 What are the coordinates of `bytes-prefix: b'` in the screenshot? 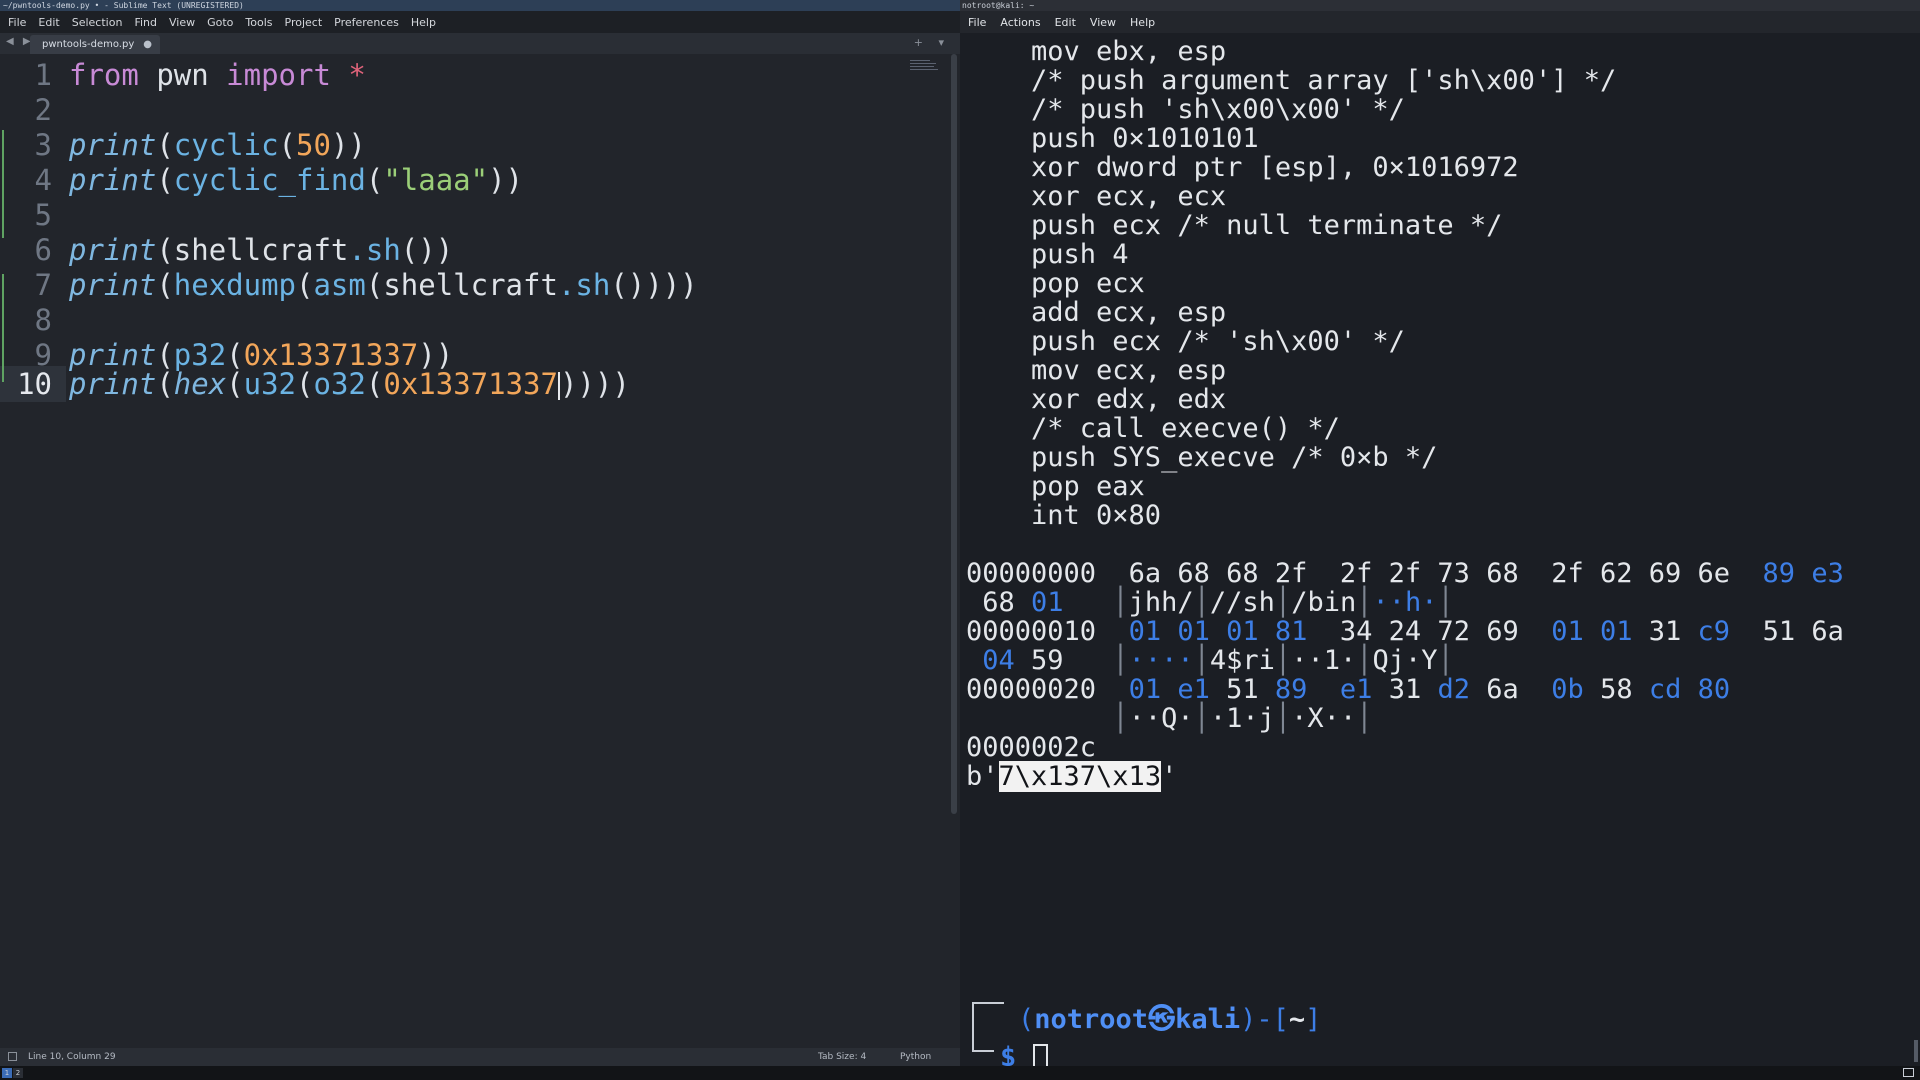 It's located at (982, 776).